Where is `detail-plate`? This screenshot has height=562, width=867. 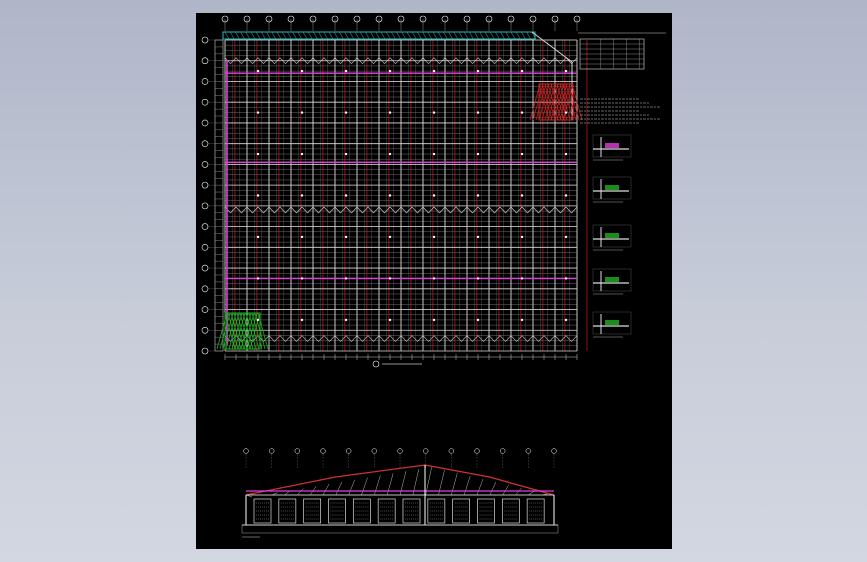
detail-plate is located at coordinates (612, 279).